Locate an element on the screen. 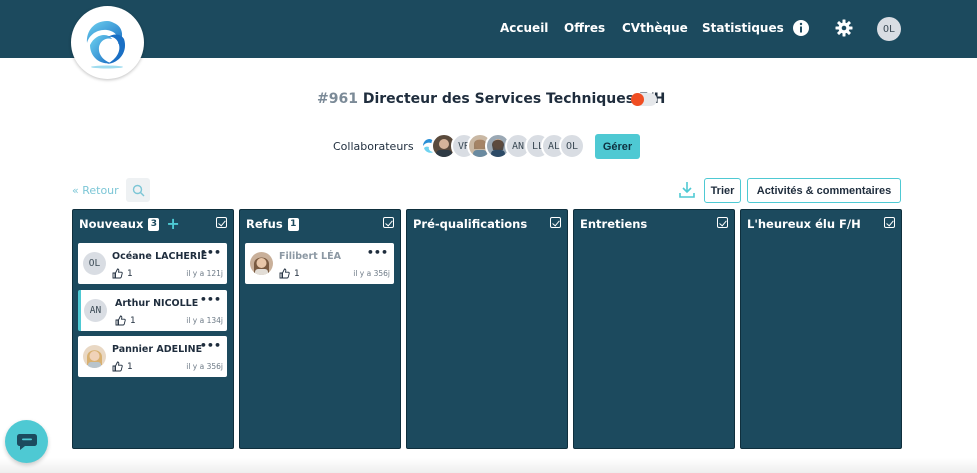 The image size is (977, 473). download-icon is located at coordinates (687, 190).